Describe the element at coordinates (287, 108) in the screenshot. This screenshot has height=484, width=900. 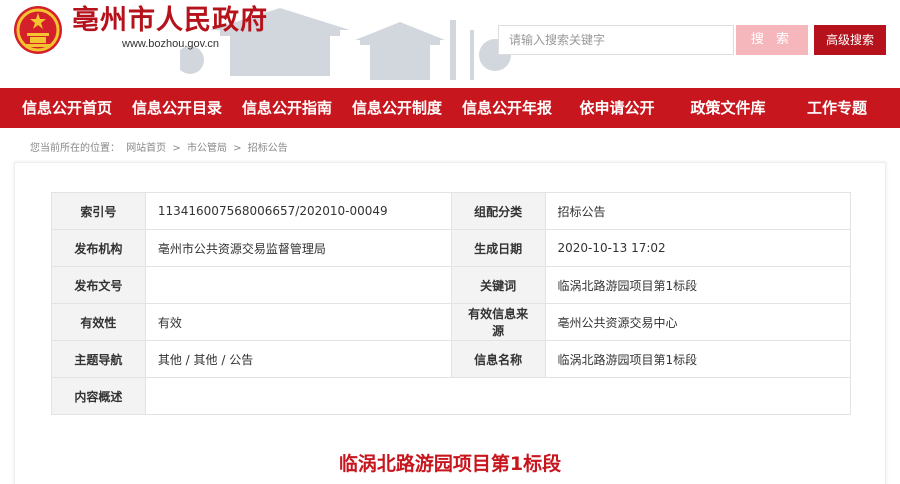
I see `nav-item-info-guide: 信息公开指南` at that location.